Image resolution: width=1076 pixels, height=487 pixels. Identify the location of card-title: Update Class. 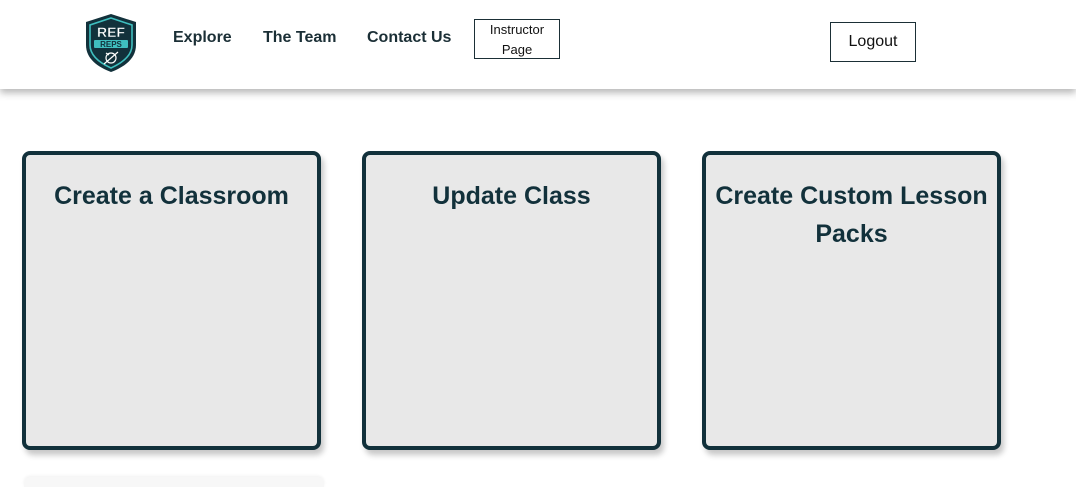
(511, 196).